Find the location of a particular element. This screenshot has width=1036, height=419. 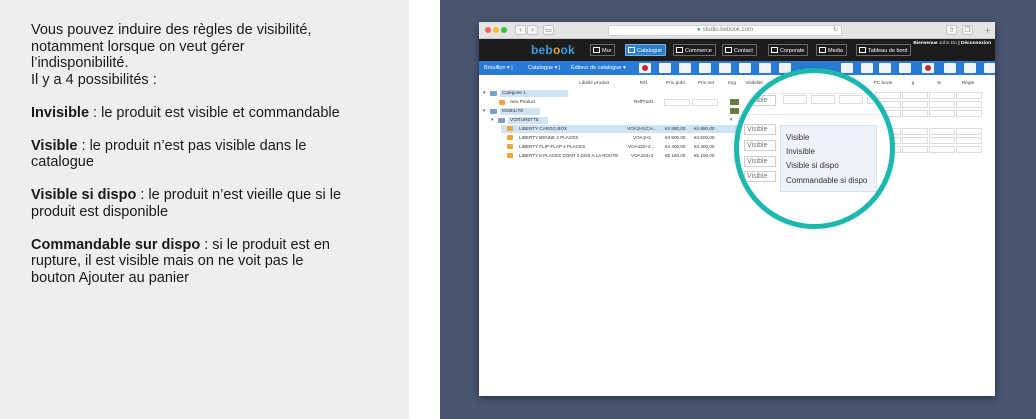

back-icon: ‹ is located at coordinates (520, 30).